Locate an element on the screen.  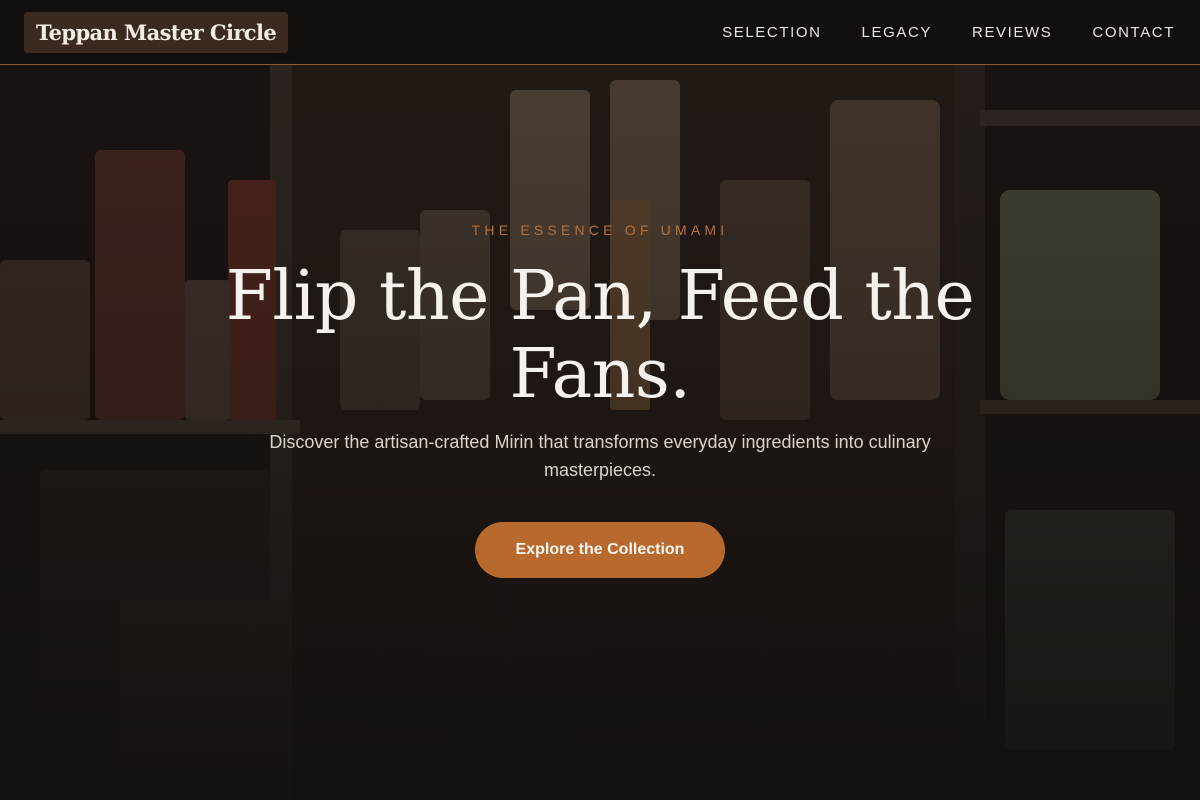
brand-logo: Teppan Master Circle is located at coordinates (156, 32).